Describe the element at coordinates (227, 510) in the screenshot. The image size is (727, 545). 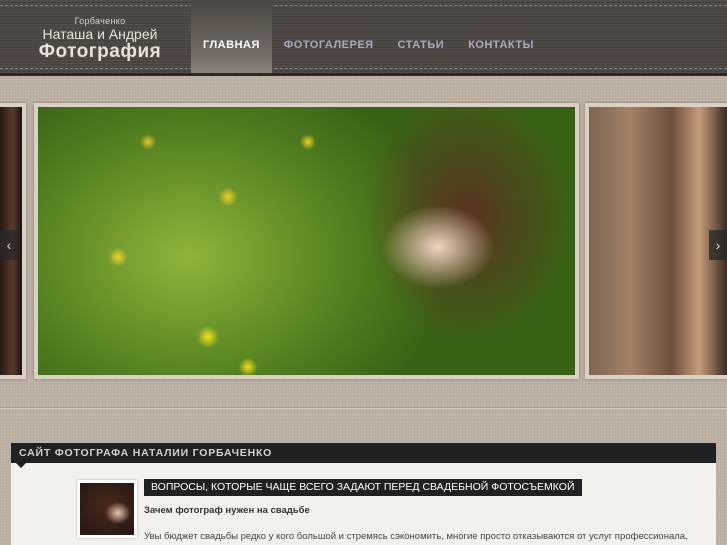
I see `article-subtitle: Зачем фотограф нужен на свадьбе` at that location.